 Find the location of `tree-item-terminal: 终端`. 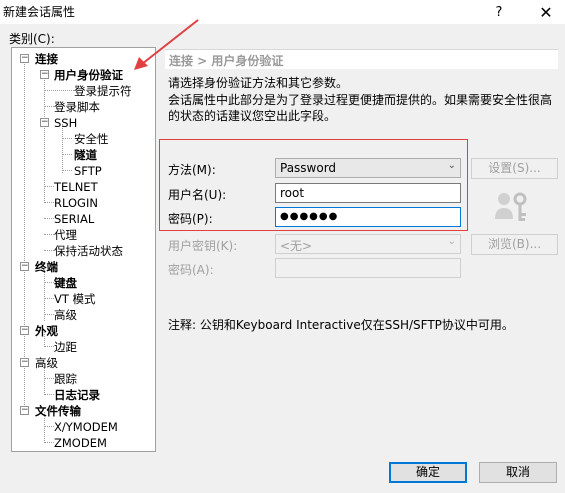

tree-item-terminal: 终端 is located at coordinates (46, 267).